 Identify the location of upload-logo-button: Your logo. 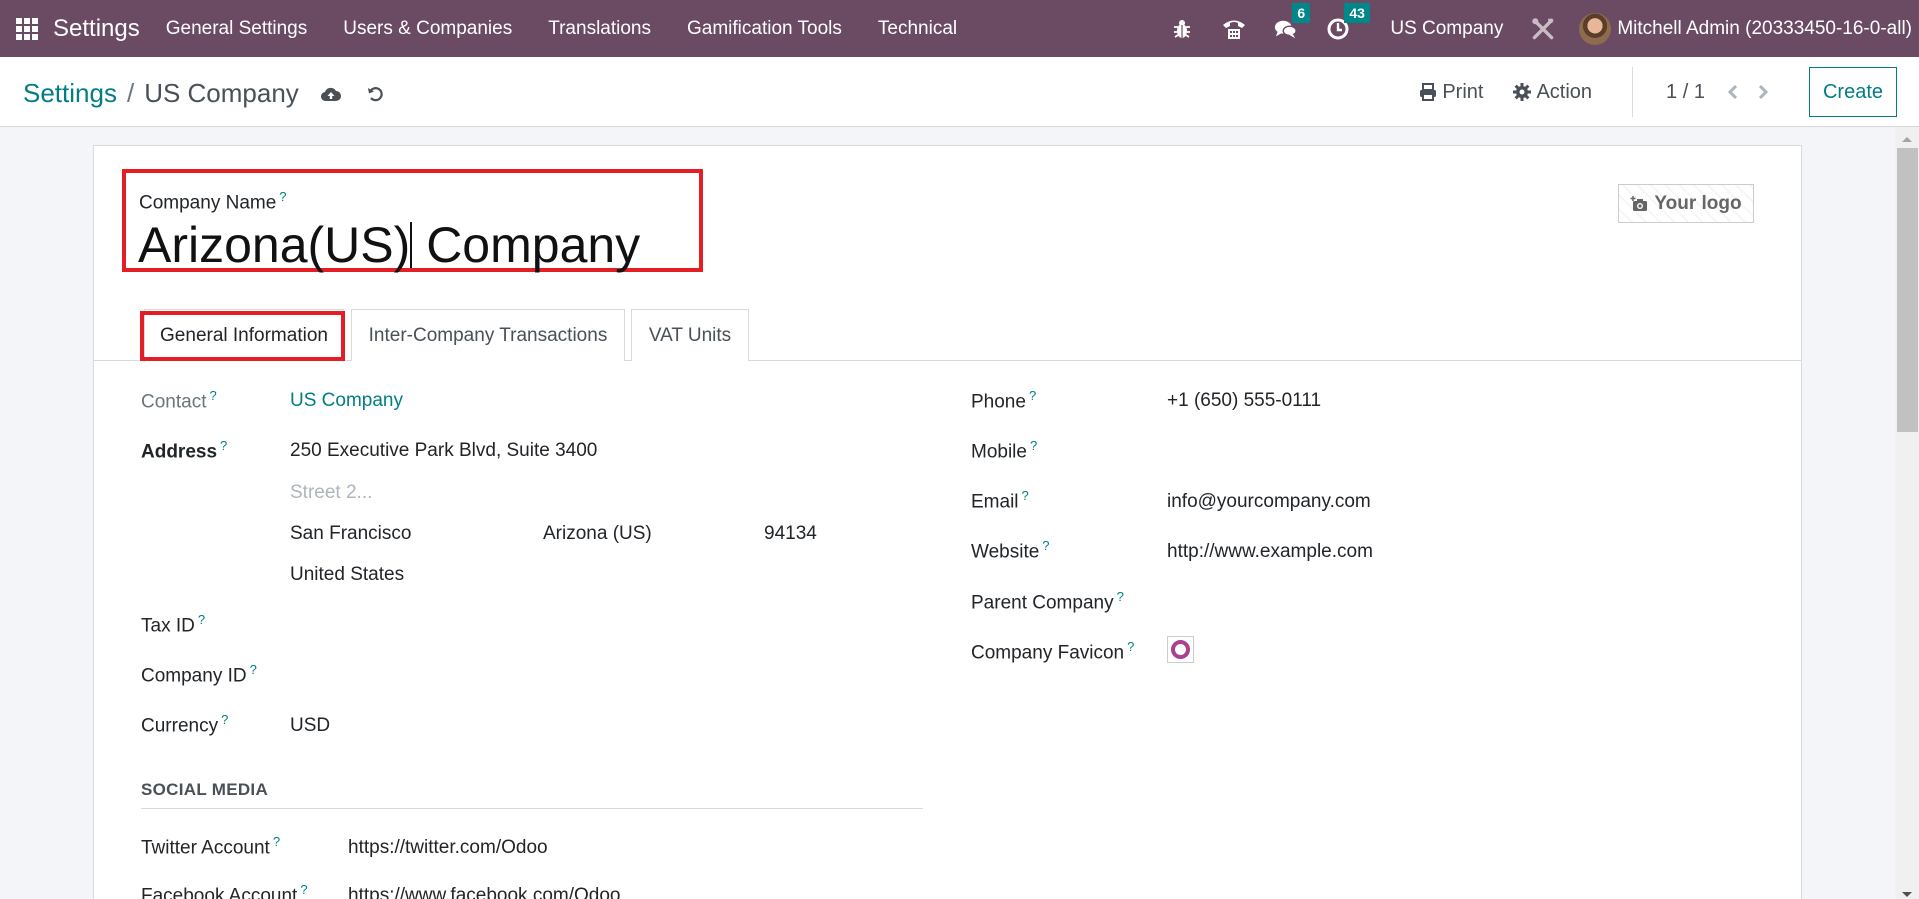
(1686, 203).